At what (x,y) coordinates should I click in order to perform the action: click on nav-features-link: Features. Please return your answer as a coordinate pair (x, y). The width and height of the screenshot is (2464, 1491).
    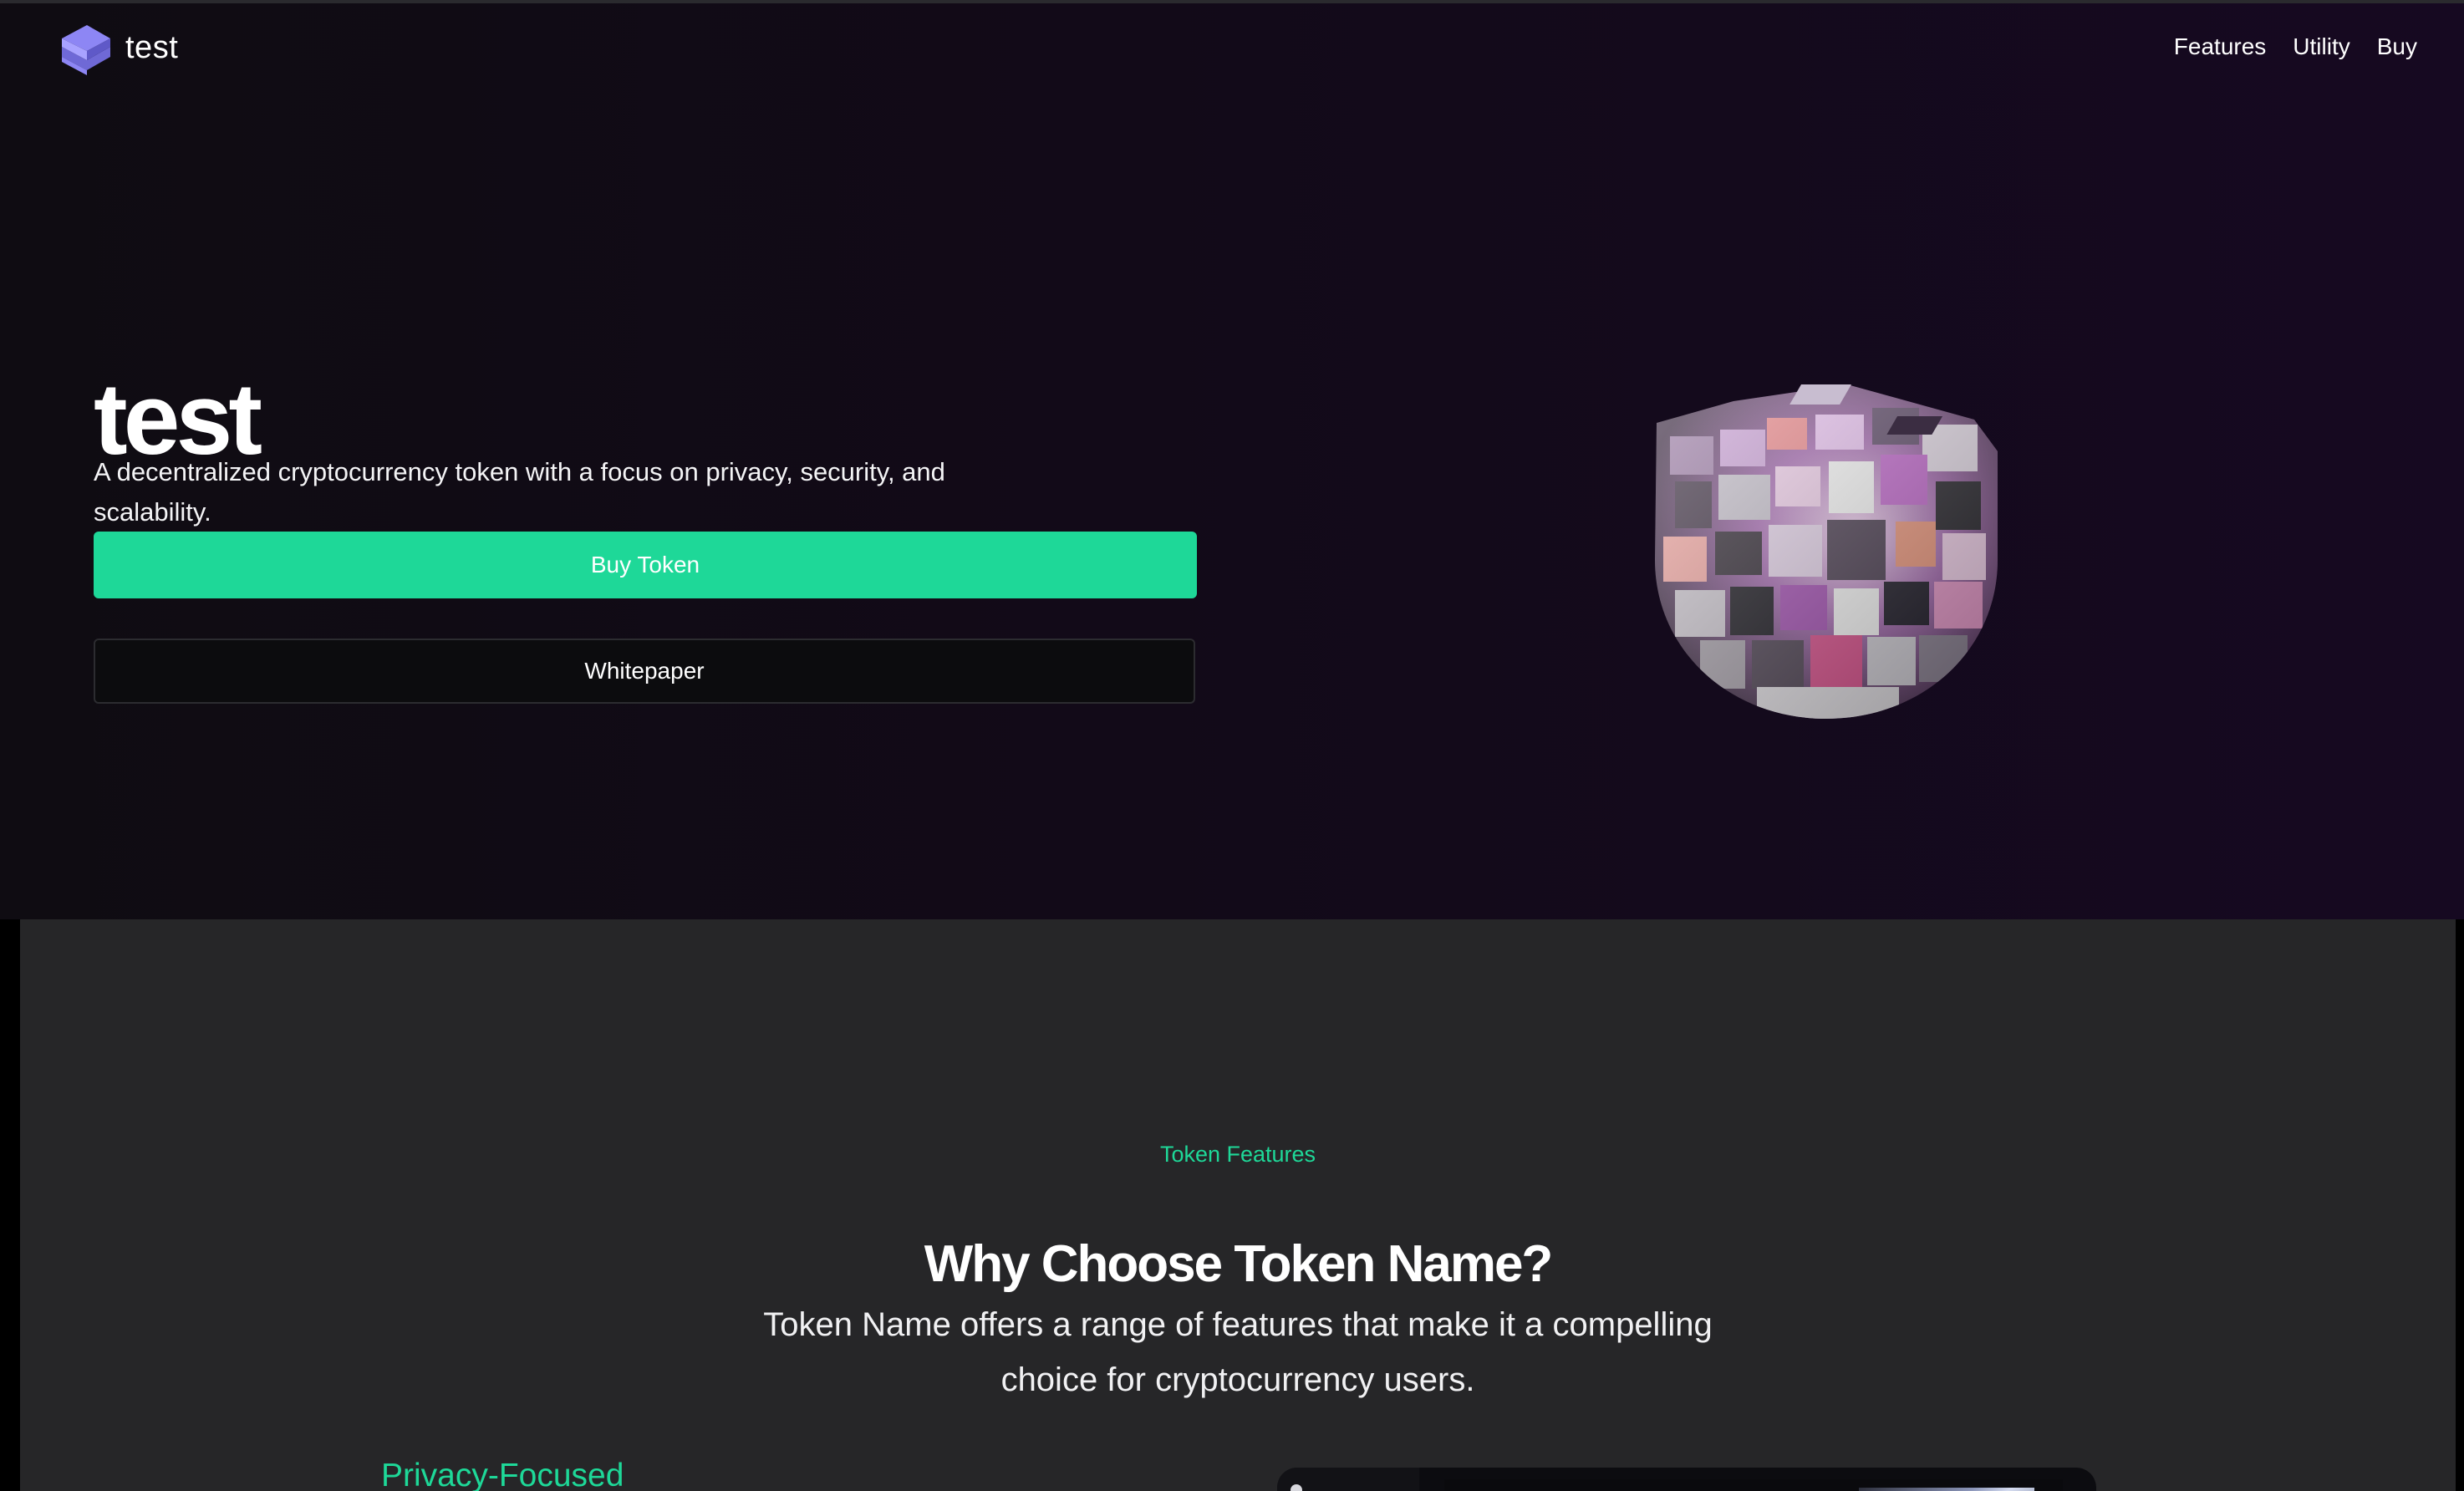
    Looking at the image, I should click on (2220, 46).